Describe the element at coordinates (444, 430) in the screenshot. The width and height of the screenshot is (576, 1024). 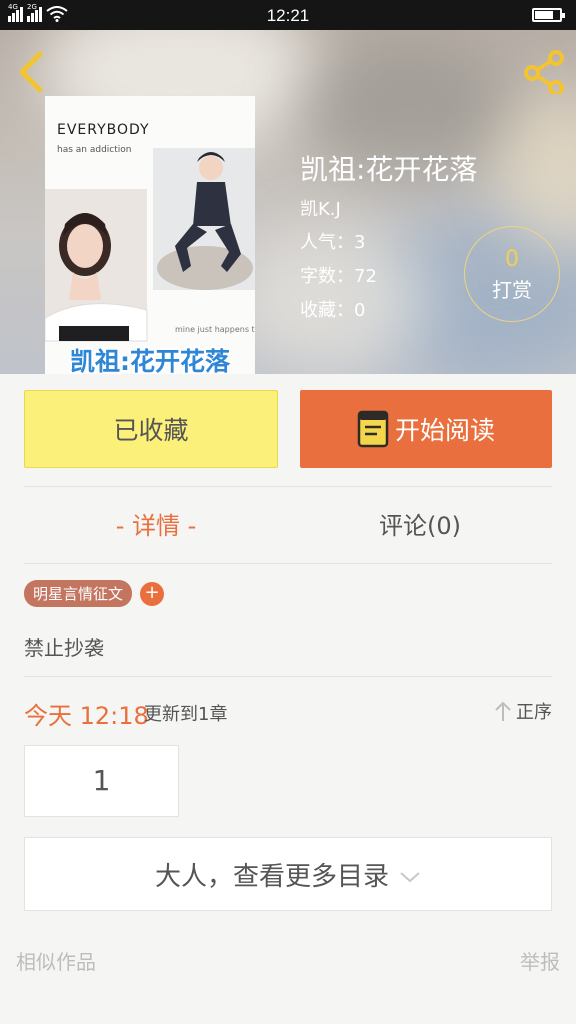
I see `start-reading-label: 开始阅读` at that location.